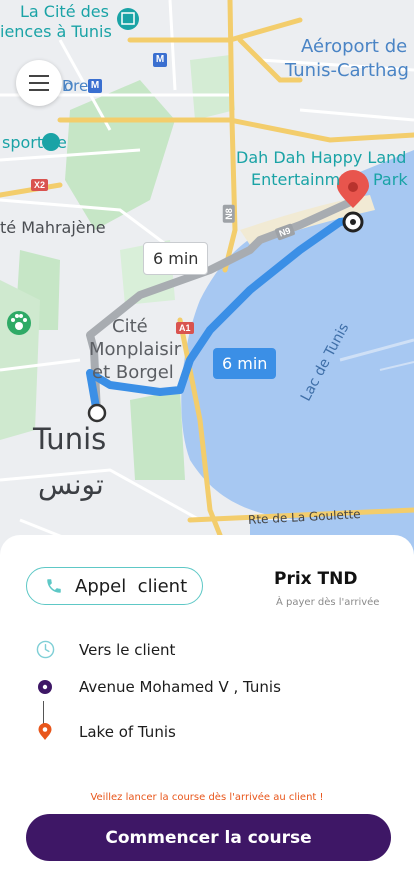  What do you see at coordinates (34, 142) in the screenshot?
I see `poi-label: sportive` at bounding box center [34, 142].